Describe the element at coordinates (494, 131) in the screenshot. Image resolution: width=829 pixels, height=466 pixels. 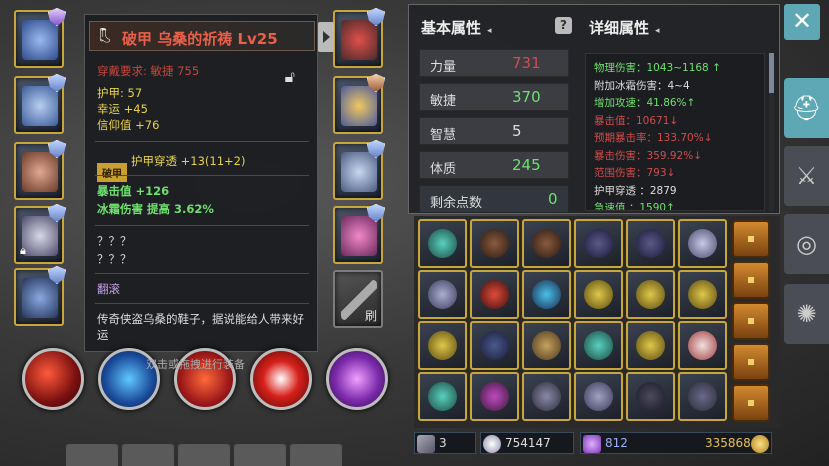
I see `attr-row-wisdom: 智慧 5` at that location.